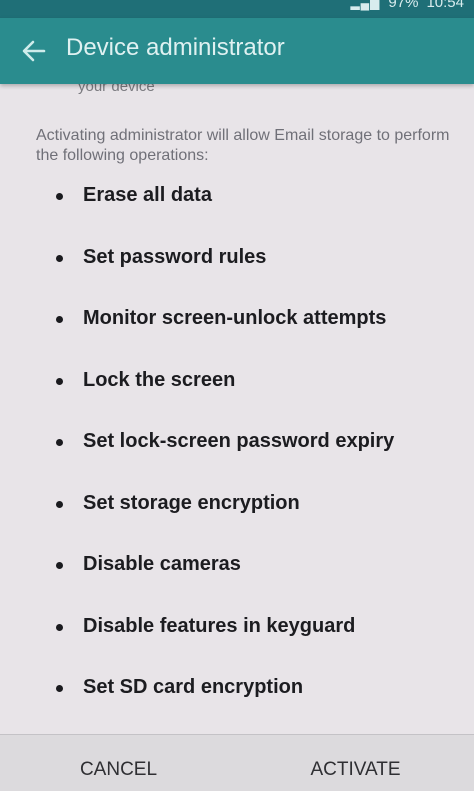 The width and height of the screenshot is (474, 791). What do you see at coordinates (175, 47) in the screenshot?
I see `page-title: Device administrator` at bounding box center [175, 47].